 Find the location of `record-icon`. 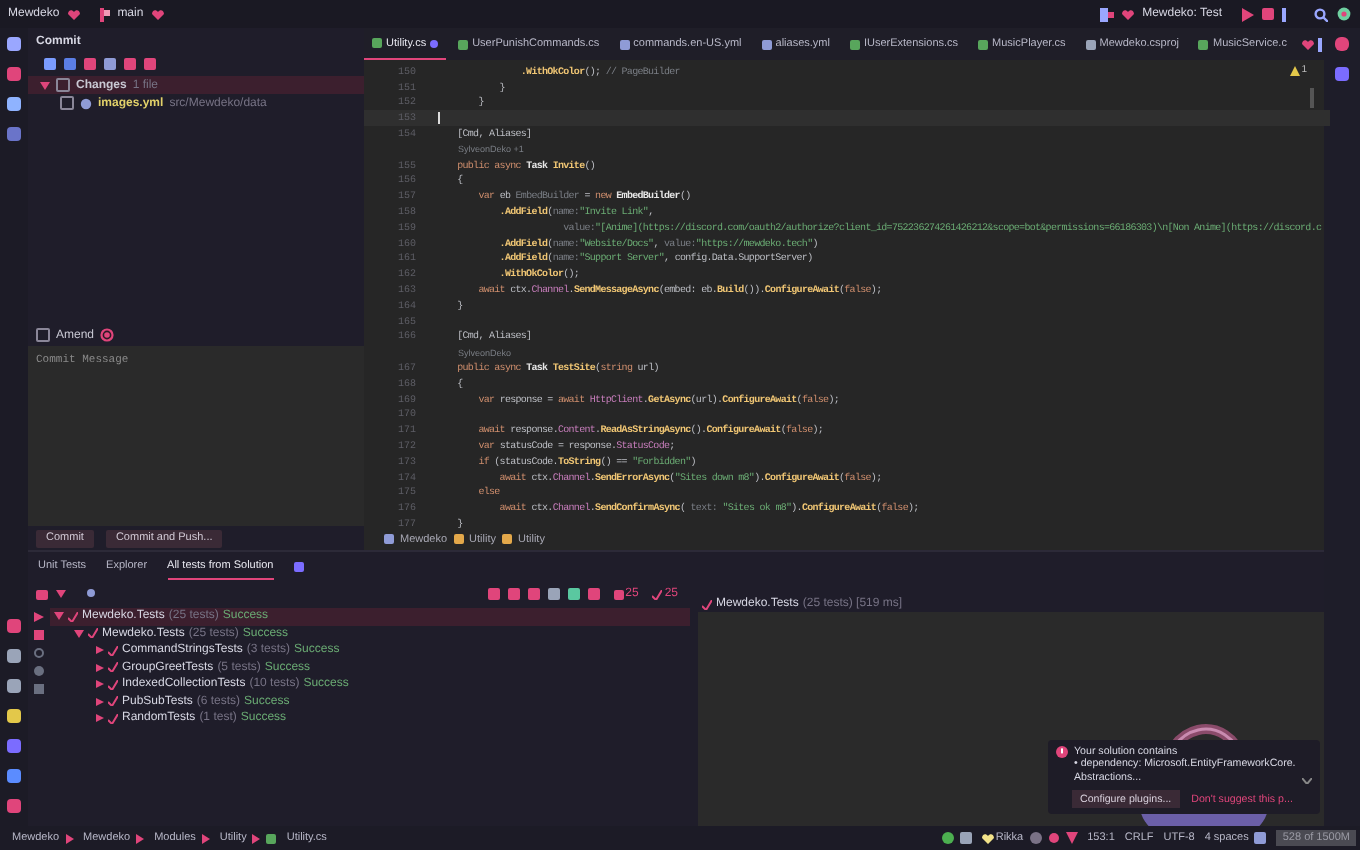

record-icon is located at coordinates (1053, 838).